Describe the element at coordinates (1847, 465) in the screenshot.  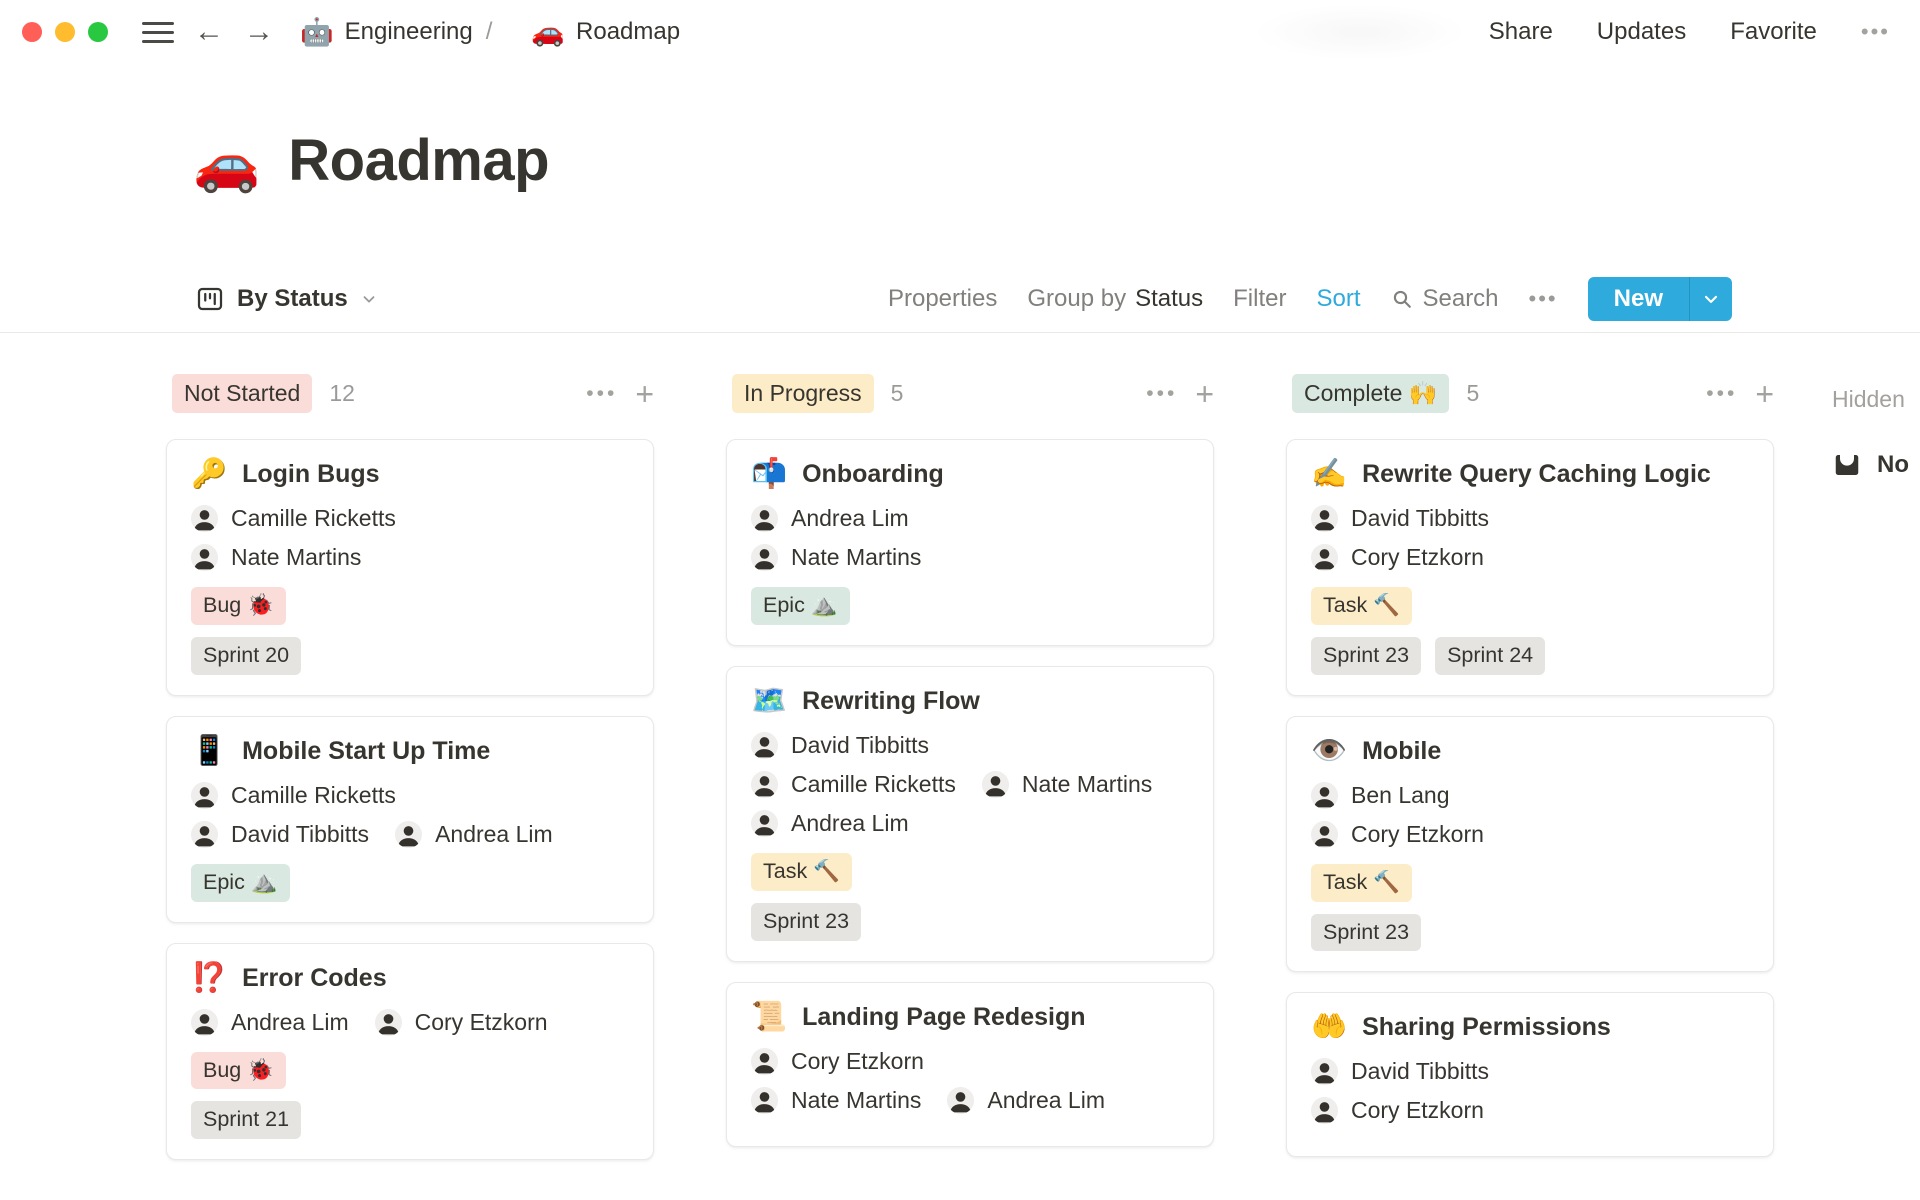
I see `inbox-tray-icon` at that location.